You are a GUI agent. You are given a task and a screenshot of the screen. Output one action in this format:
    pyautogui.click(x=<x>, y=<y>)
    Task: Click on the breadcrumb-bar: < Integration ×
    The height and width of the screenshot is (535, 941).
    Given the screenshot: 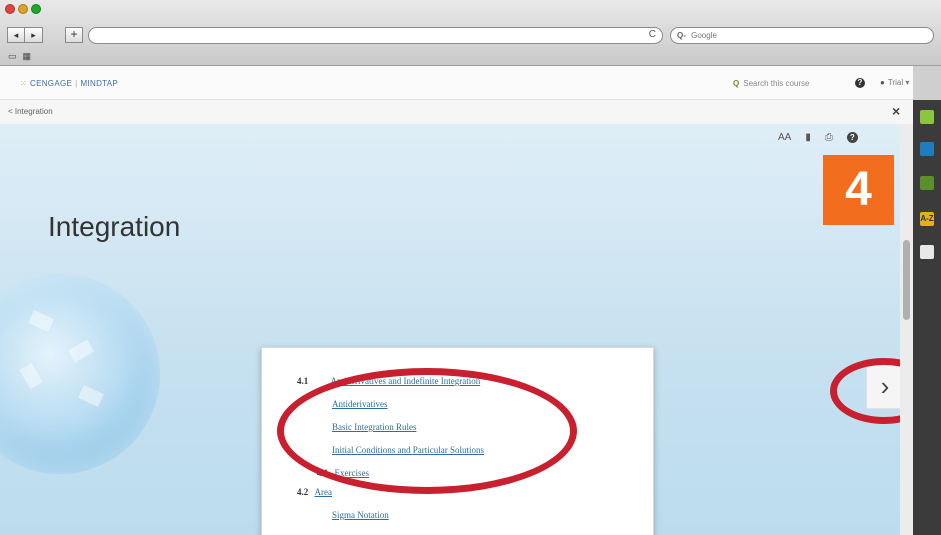 What is the action you would take?
    pyautogui.click(x=456, y=112)
    